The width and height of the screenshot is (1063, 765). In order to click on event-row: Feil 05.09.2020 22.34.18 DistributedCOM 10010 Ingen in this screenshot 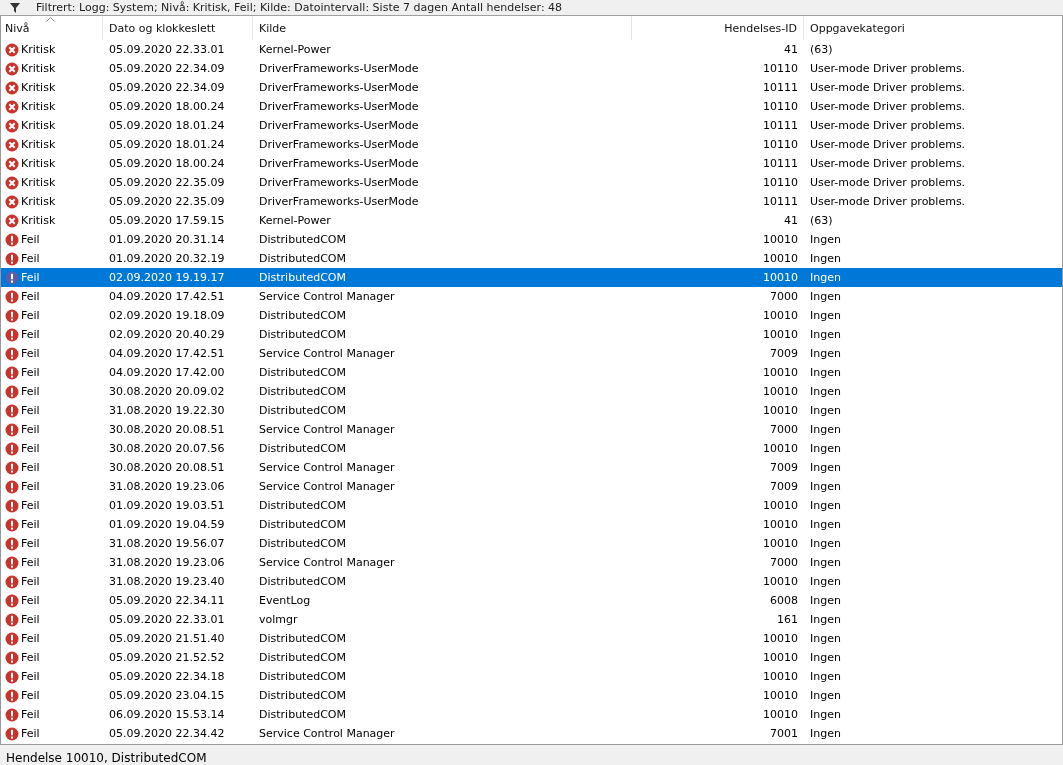, I will do `click(531, 676)`.